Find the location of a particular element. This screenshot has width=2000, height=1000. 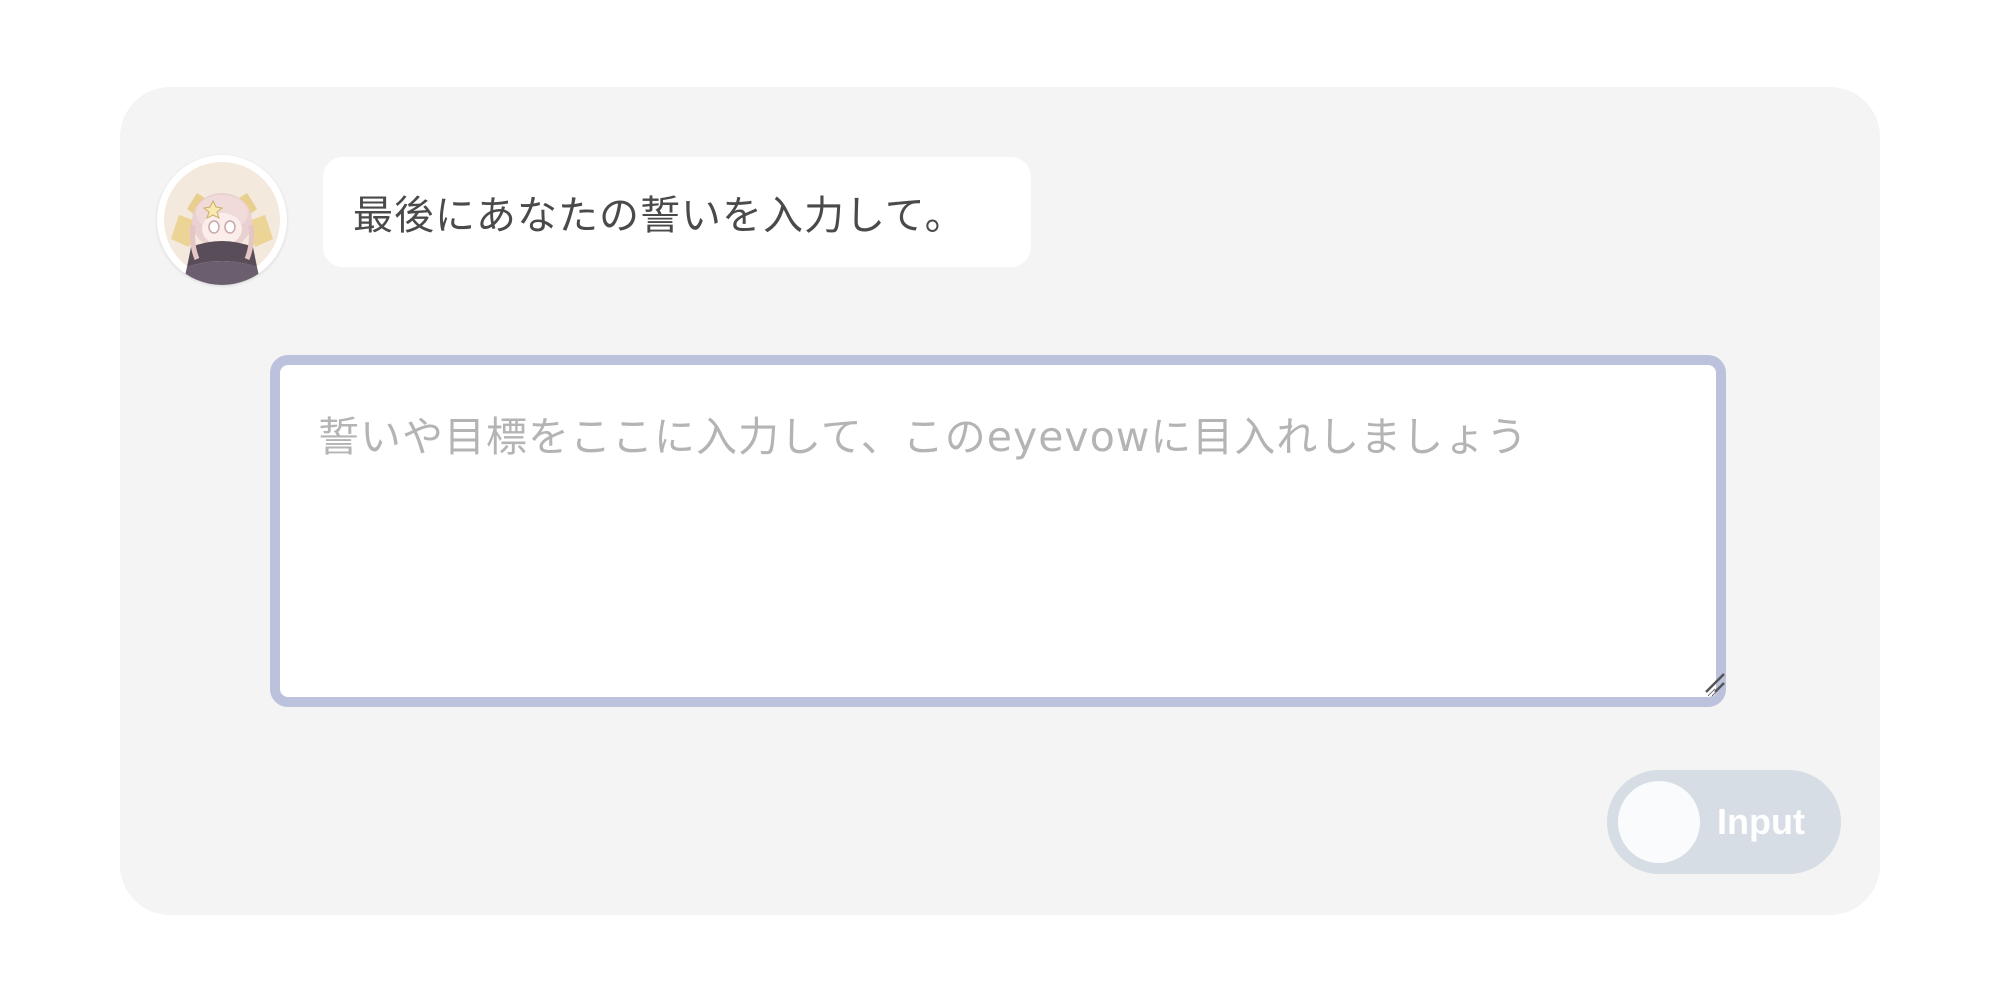

toggle-label: Input is located at coordinates (1761, 821).